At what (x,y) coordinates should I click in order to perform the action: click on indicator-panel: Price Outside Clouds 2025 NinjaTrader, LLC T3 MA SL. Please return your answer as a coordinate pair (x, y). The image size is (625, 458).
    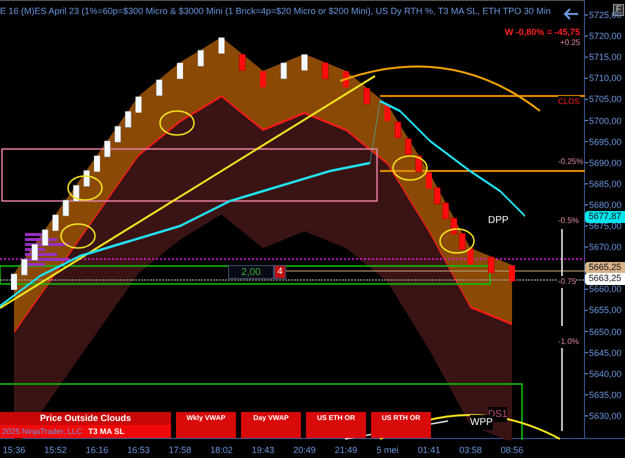
    Looking at the image, I should click on (85, 425).